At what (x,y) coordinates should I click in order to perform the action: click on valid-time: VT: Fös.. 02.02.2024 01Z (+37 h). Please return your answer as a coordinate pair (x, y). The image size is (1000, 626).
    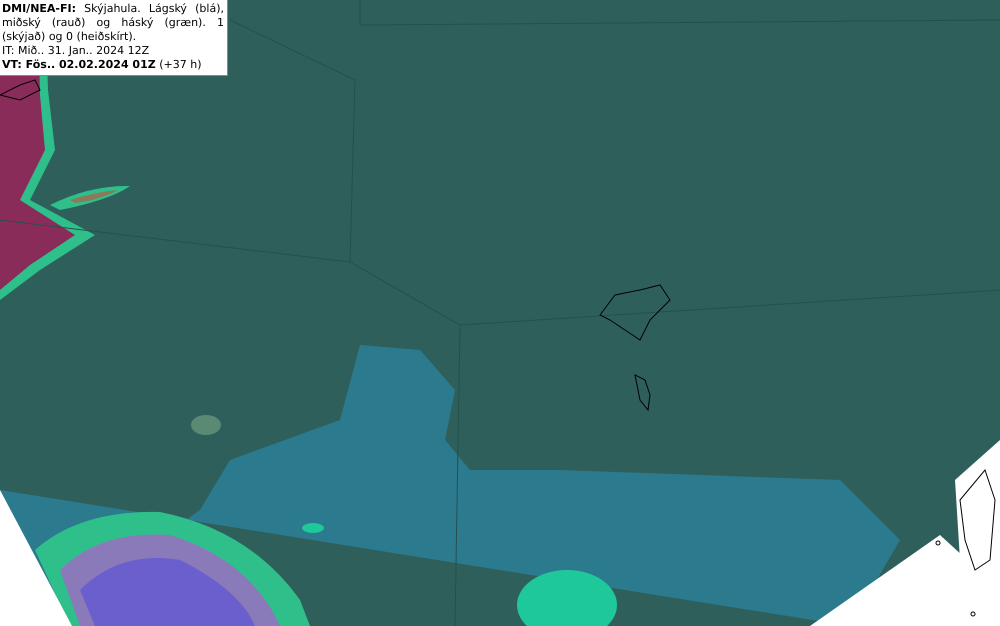
    Looking at the image, I should click on (102, 65).